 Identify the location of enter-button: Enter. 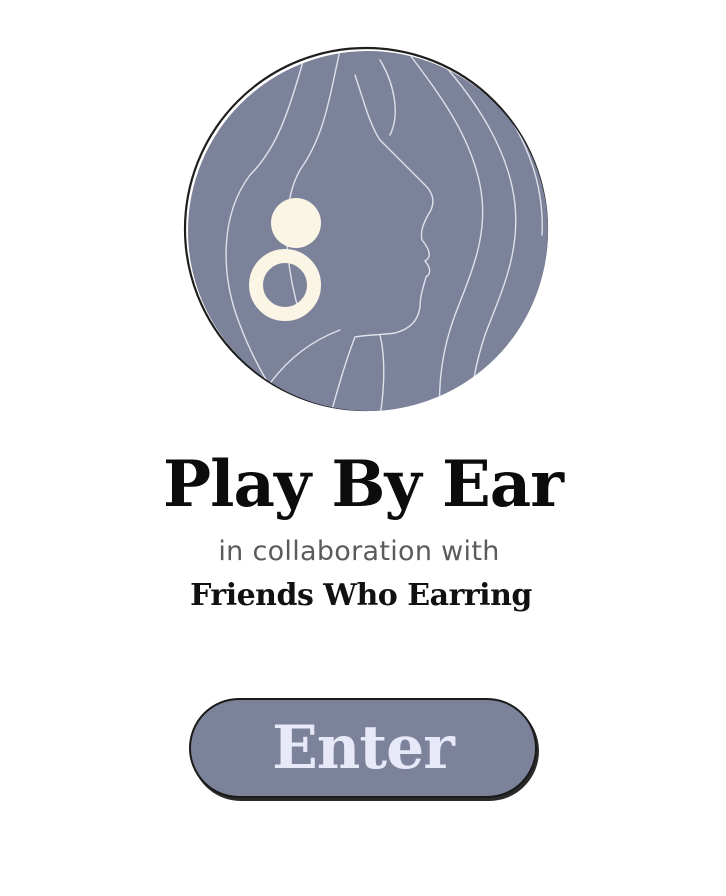
(363, 748).